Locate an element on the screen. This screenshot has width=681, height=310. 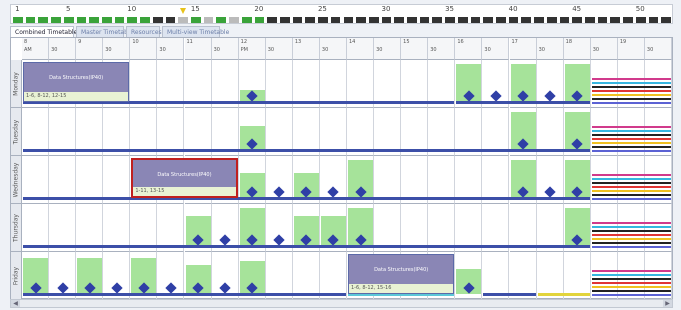
hour-label: 13 is located at coordinates (298, 42).